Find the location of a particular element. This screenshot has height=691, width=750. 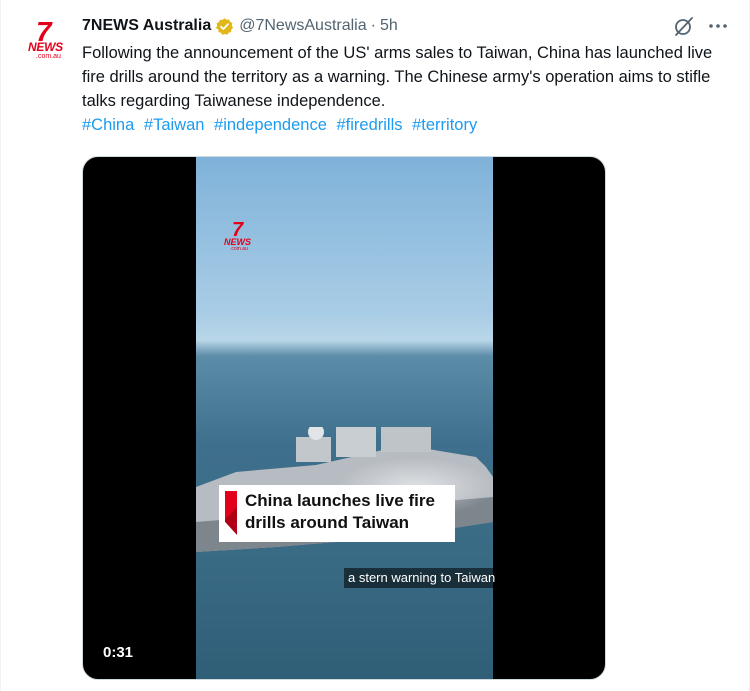

headline-accent is located at coordinates (231, 513).